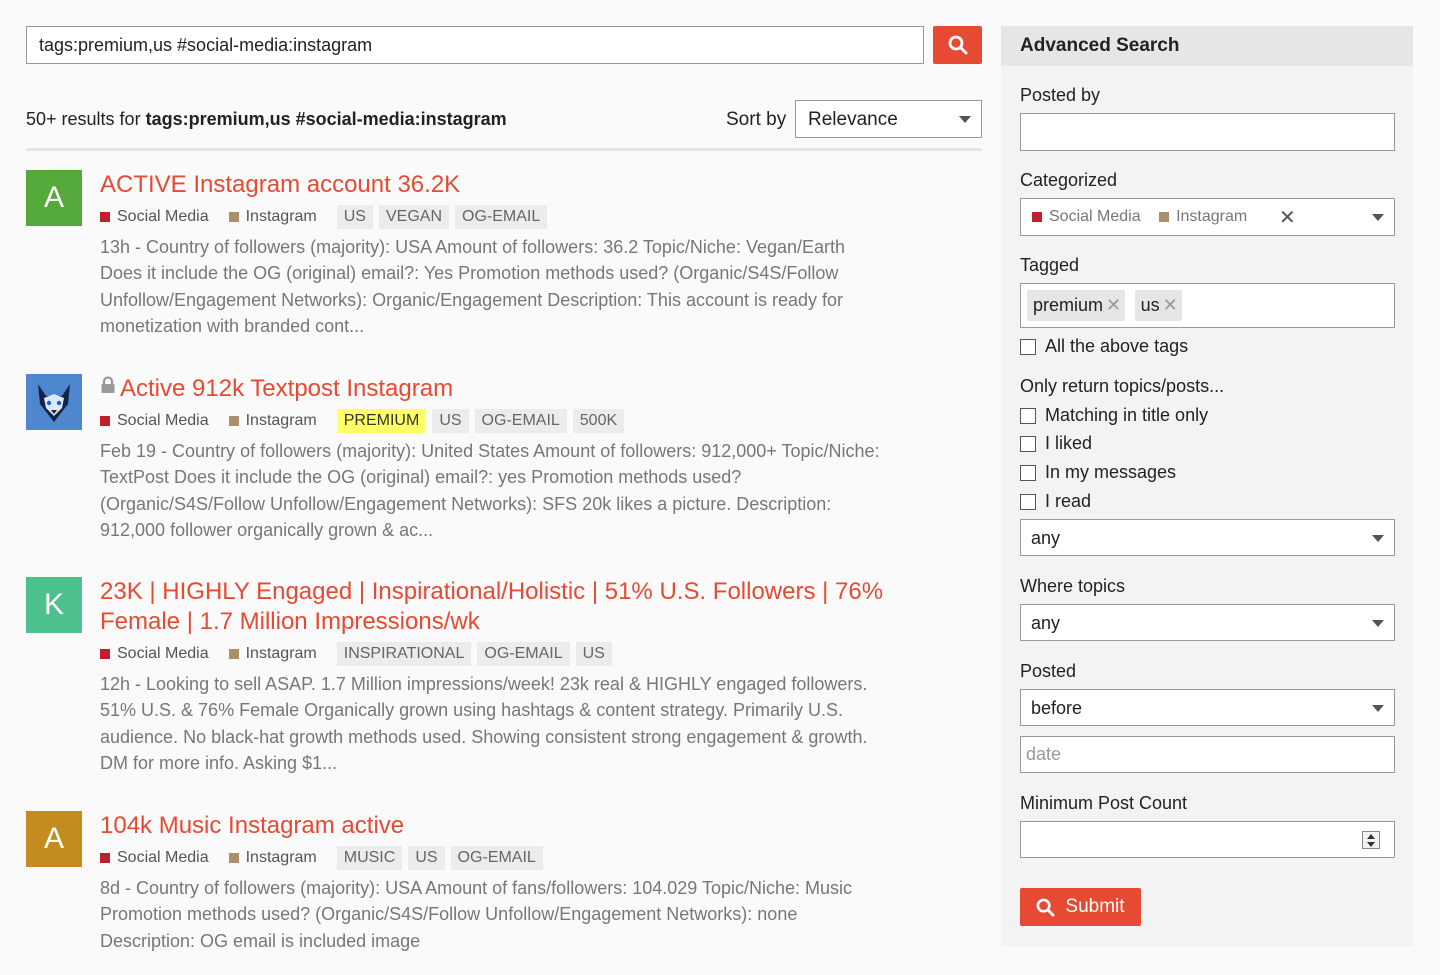  I want to click on lock-icon, so click(108, 384).